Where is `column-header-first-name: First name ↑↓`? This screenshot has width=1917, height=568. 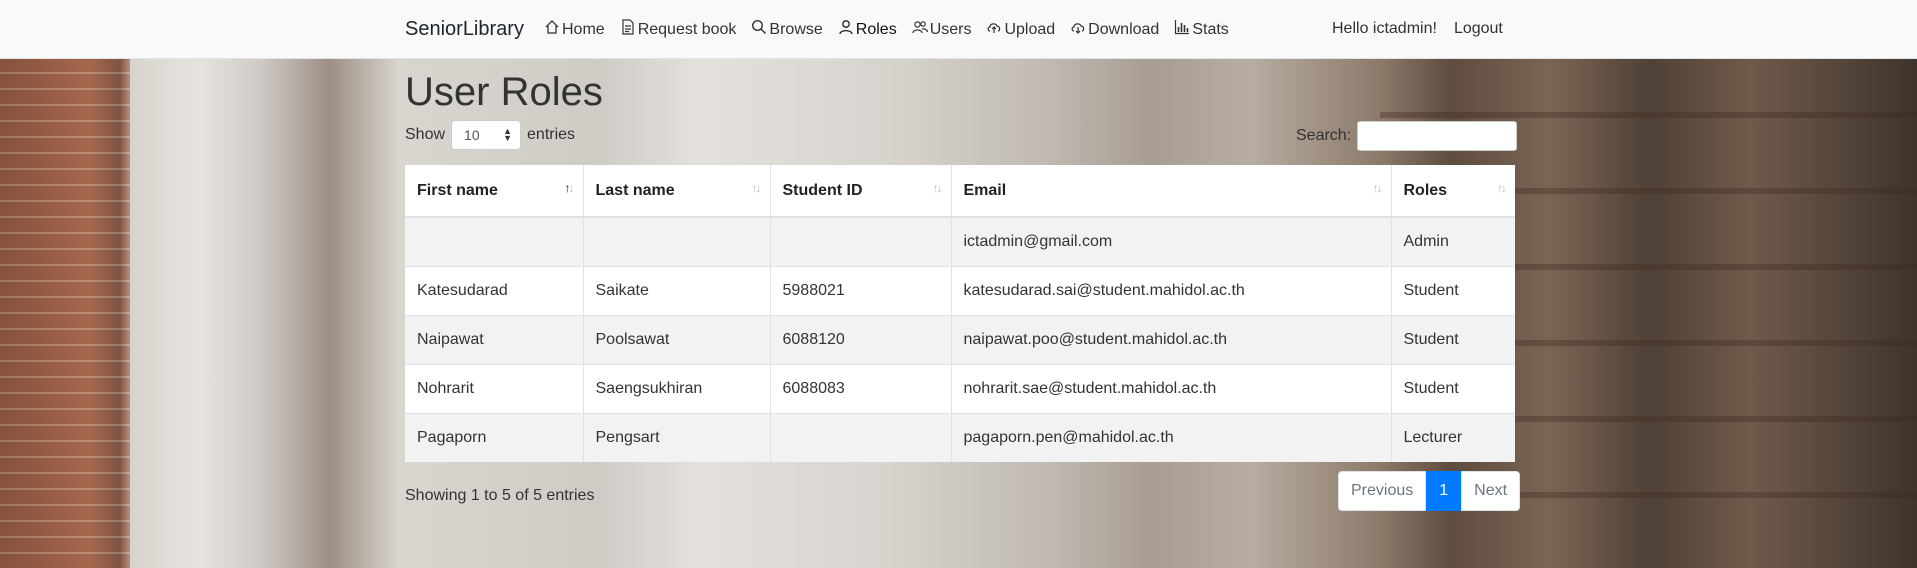 column-header-first-name: First name ↑↓ is located at coordinates (494, 191).